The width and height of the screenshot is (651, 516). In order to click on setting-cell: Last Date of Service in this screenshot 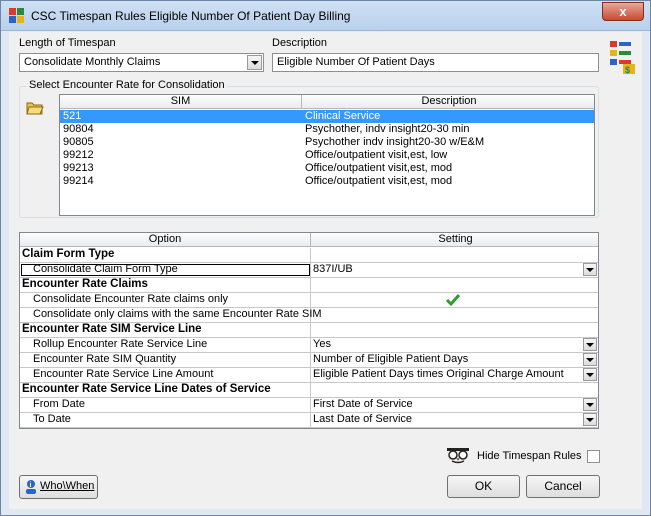, I will do `click(454, 420)`.